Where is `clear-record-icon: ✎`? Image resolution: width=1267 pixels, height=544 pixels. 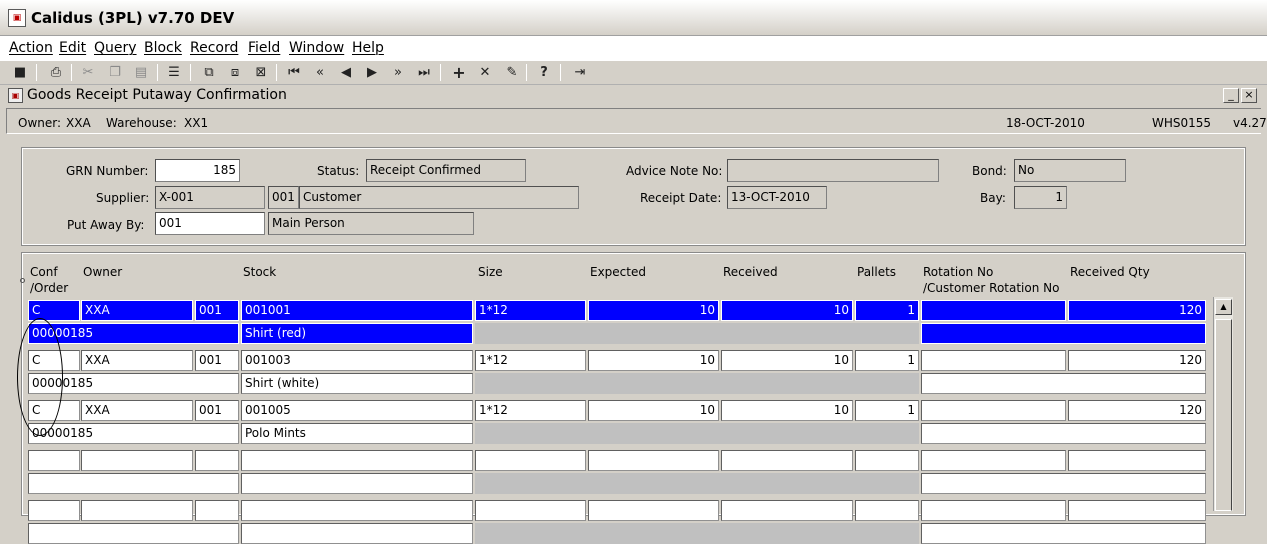 clear-record-icon: ✎ is located at coordinates (512, 73).